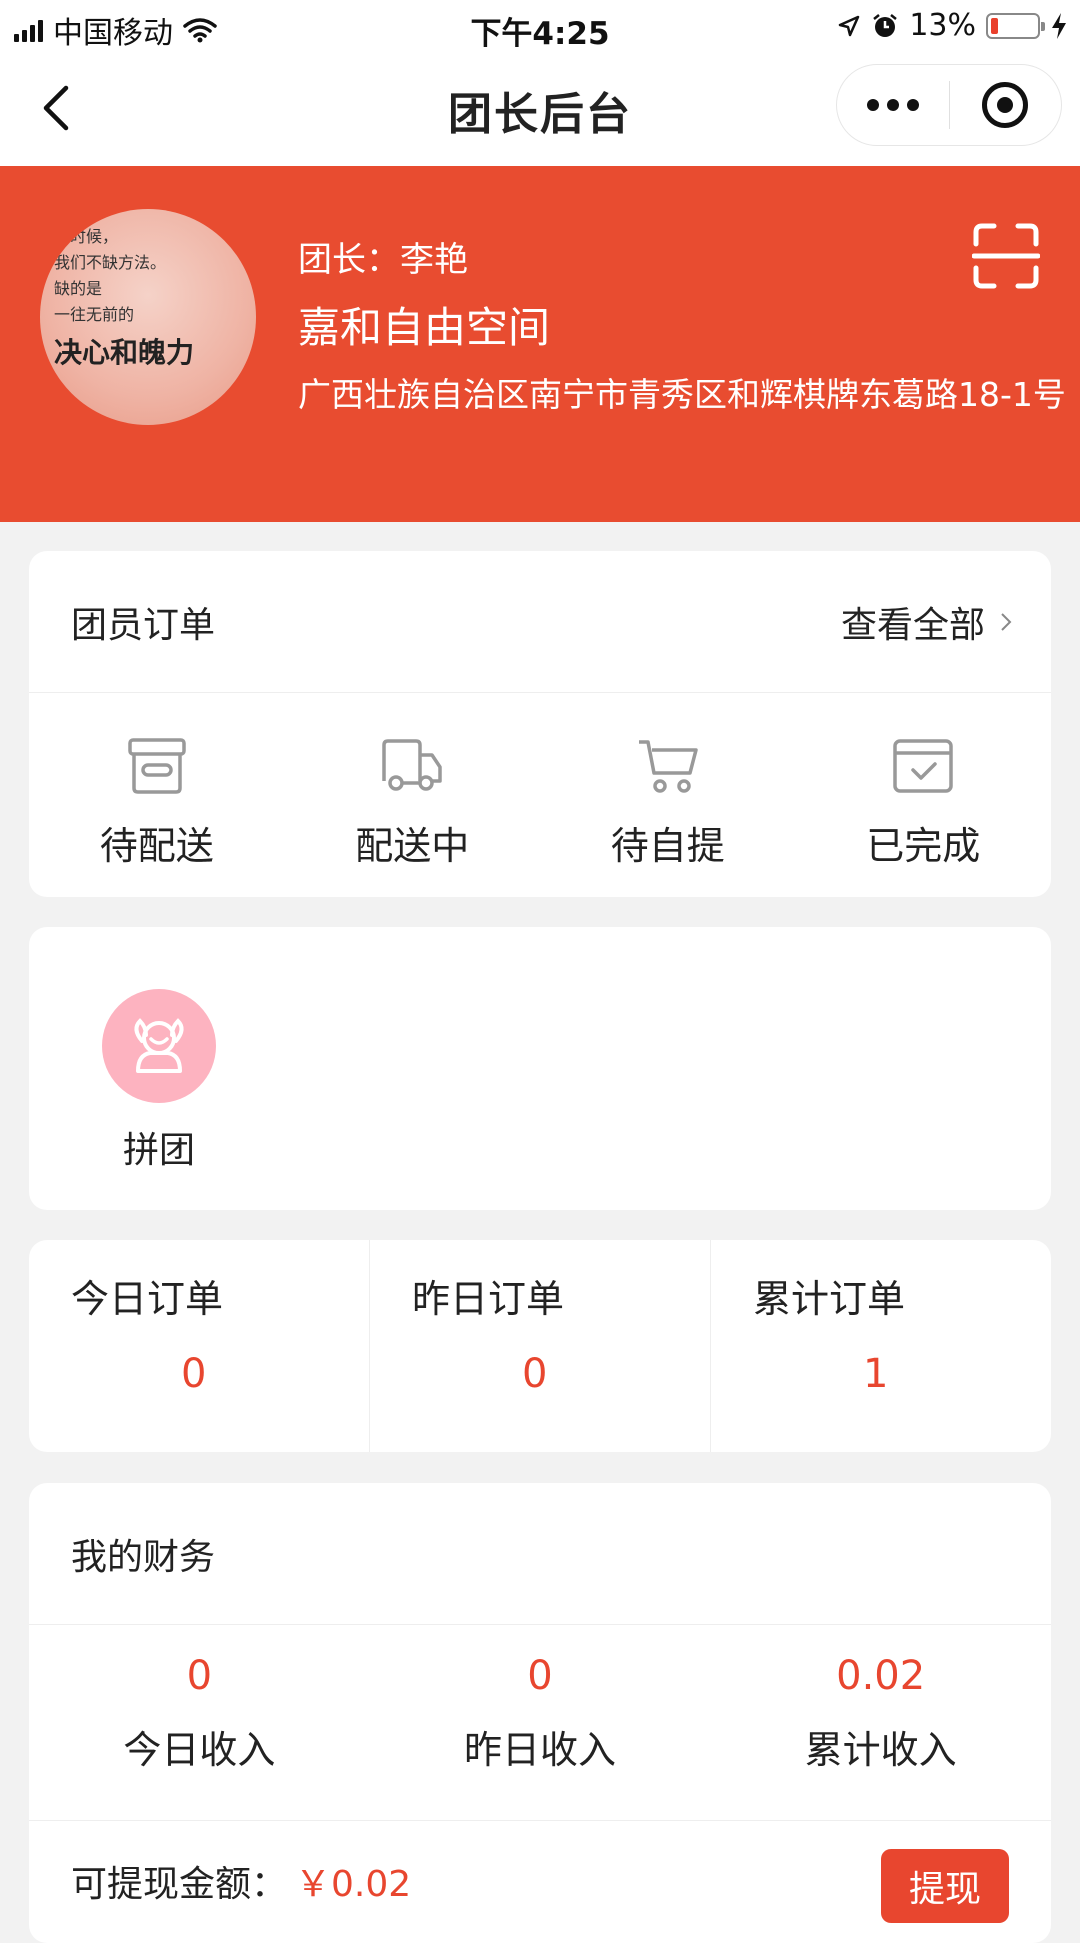 Image resolution: width=1080 pixels, height=1943 pixels. I want to click on charging-icon, so click(1059, 25).